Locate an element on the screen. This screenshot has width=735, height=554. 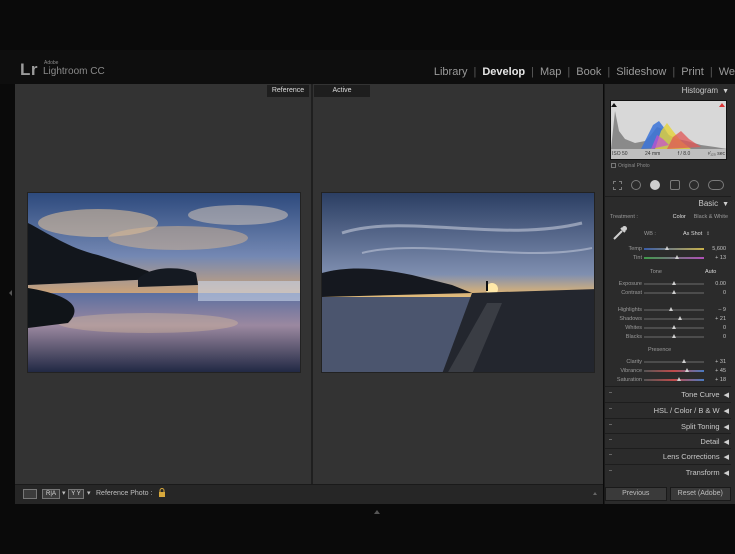
slider-track-blacks is located at coordinates (674, 336).